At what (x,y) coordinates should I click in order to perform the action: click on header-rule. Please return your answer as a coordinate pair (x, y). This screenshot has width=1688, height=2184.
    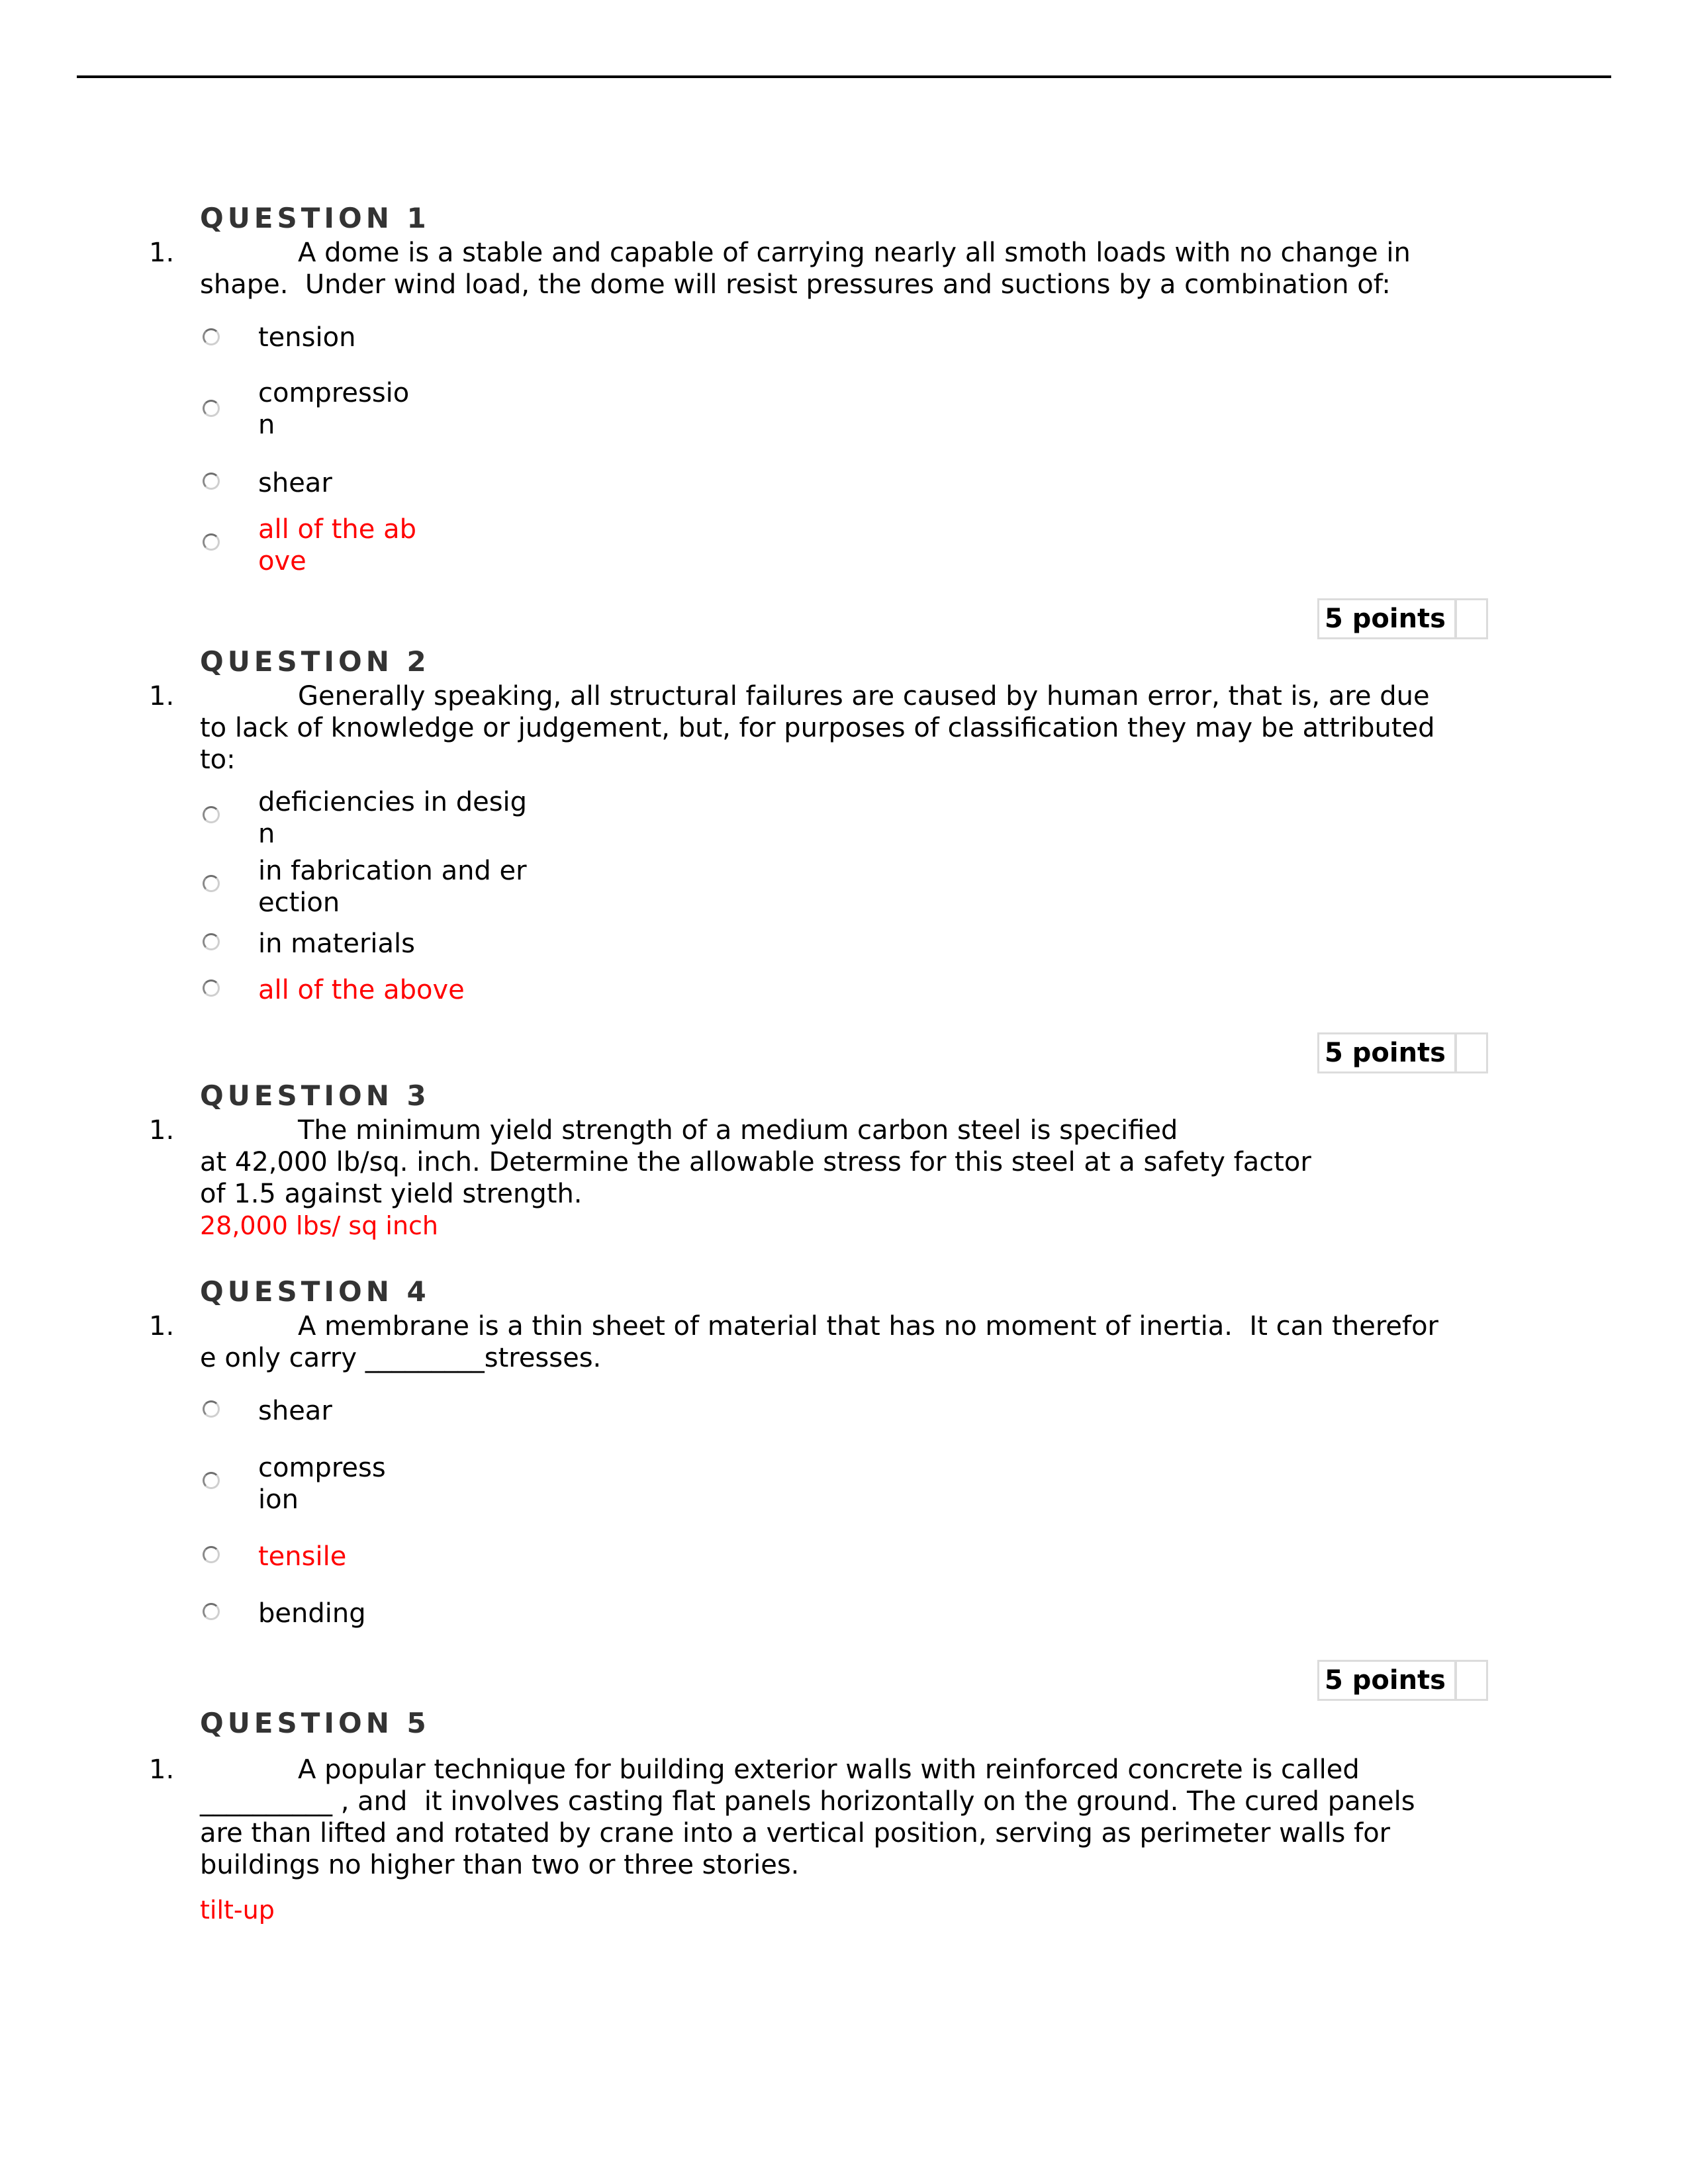
    Looking at the image, I should click on (844, 76).